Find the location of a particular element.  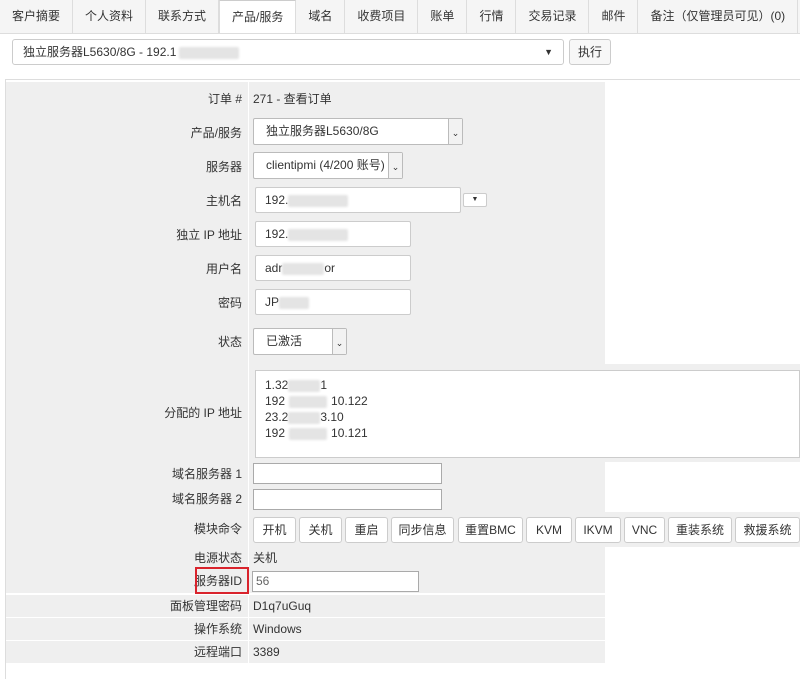

ip-line: 1.32 1 is located at coordinates (296, 385).